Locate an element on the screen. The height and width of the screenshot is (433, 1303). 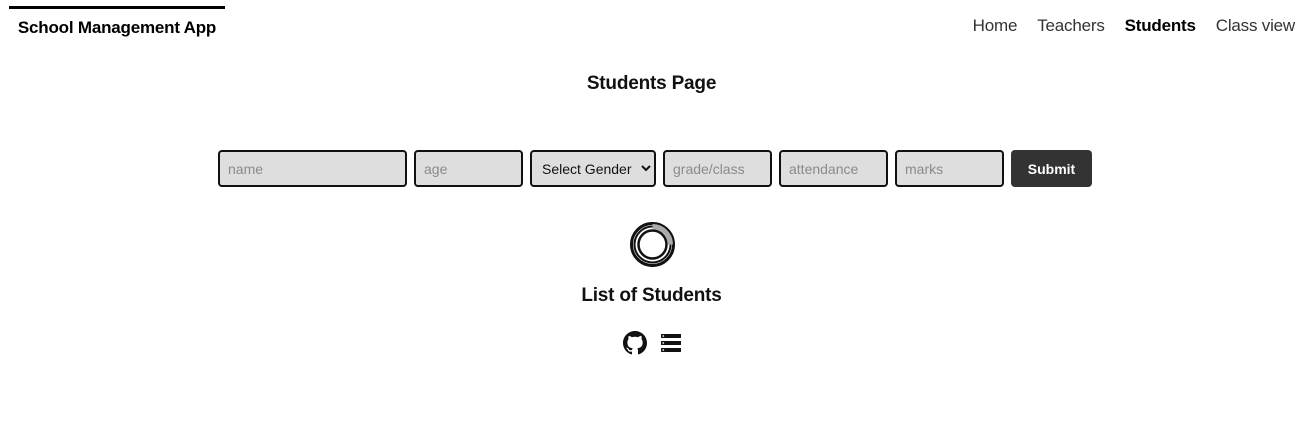
age-input is located at coordinates (468, 168).